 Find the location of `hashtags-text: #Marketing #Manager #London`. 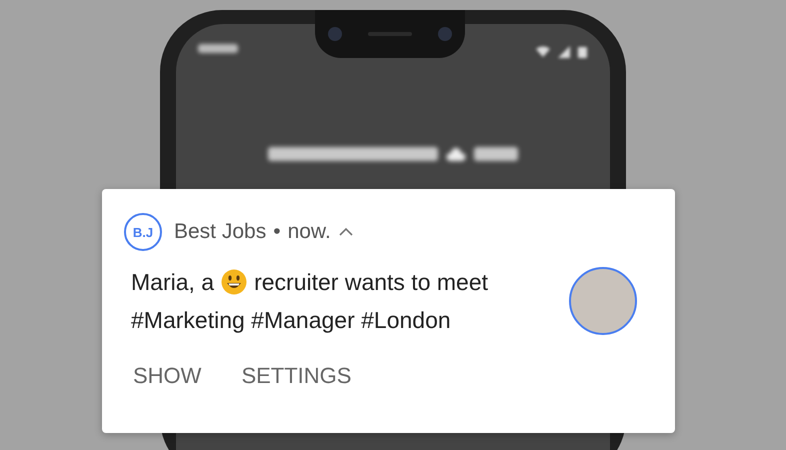

hashtags-text: #Marketing #Manager #London is located at coordinates (291, 320).